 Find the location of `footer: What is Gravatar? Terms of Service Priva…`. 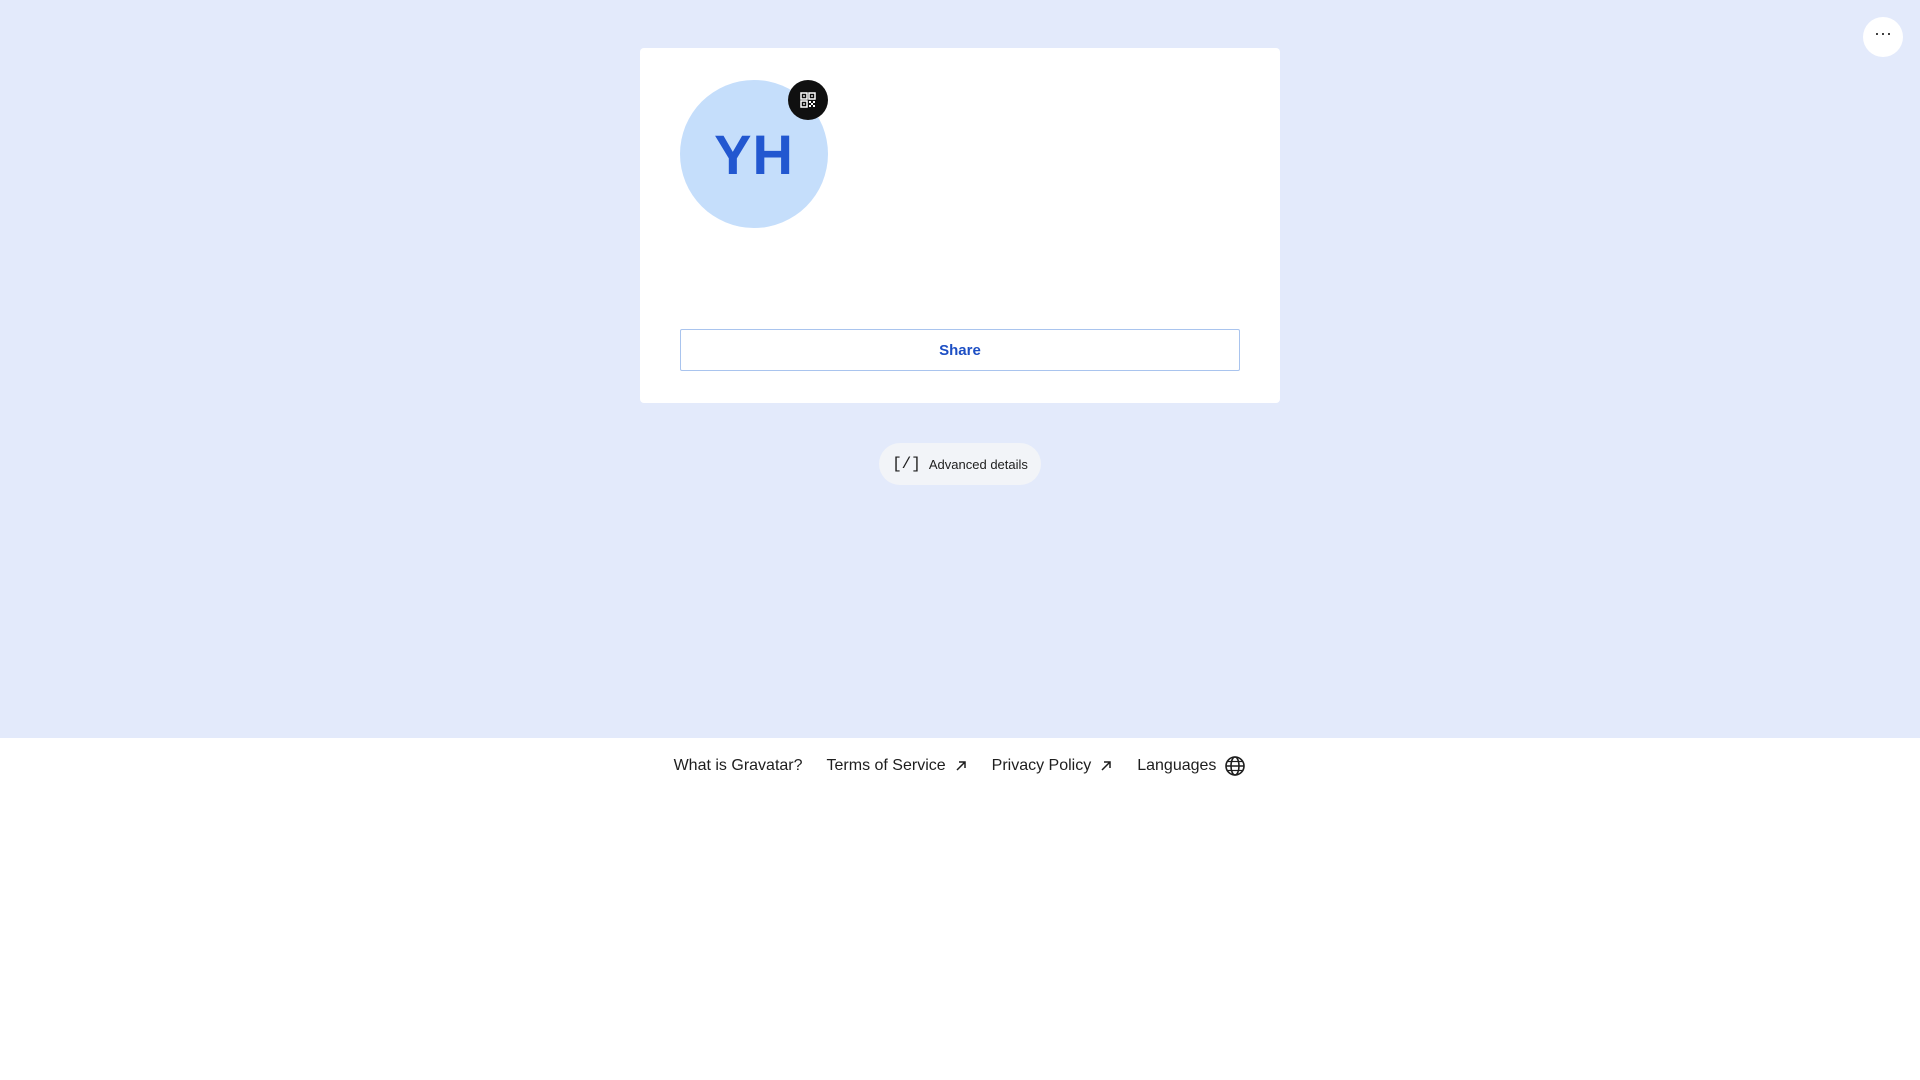

footer: What is Gravatar? Terms of Service Priva… is located at coordinates (960, 766).